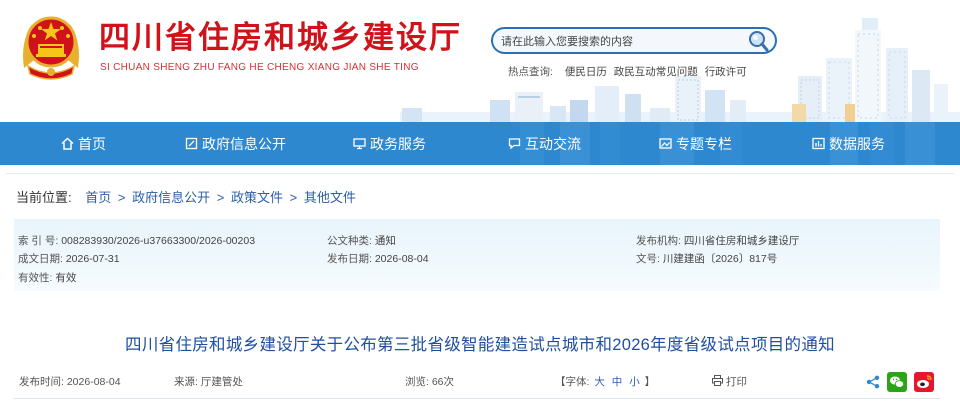 This screenshot has width=960, height=408. I want to click on image-icon, so click(665, 143).